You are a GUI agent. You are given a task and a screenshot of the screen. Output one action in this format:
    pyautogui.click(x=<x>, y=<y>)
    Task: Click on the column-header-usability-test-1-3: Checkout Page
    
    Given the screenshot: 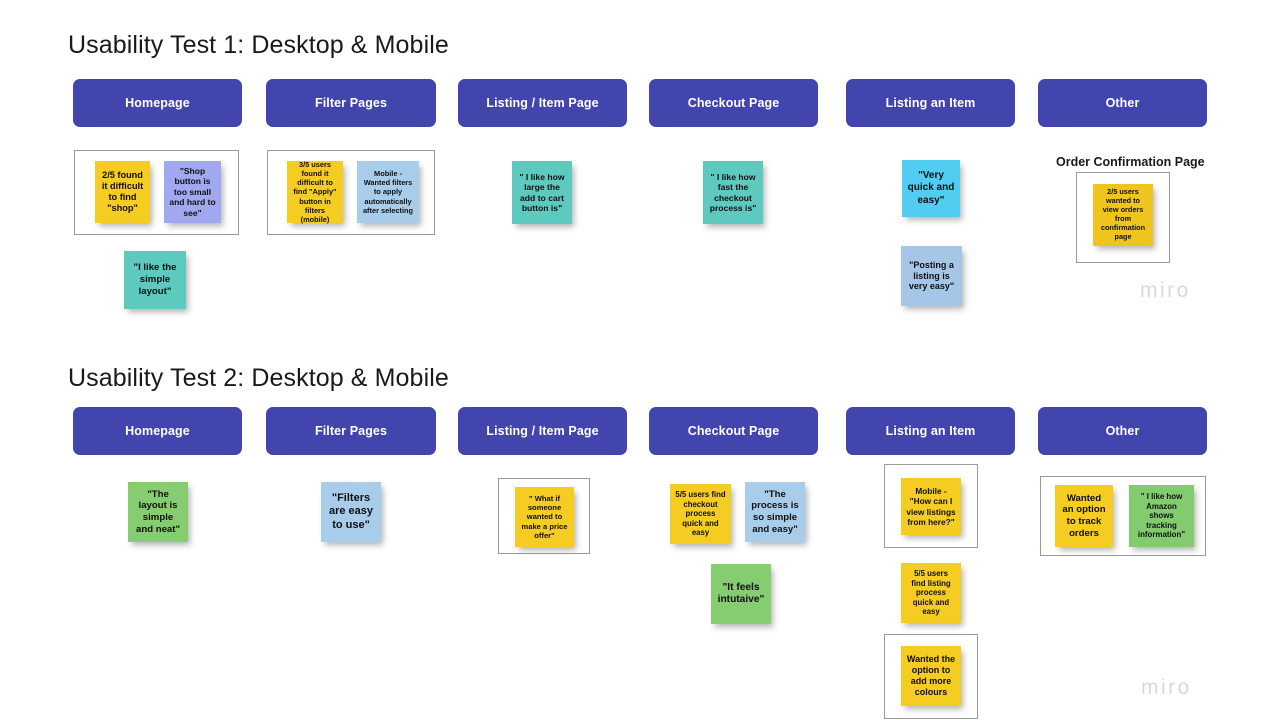 What is the action you would take?
    pyautogui.click(x=733, y=103)
    